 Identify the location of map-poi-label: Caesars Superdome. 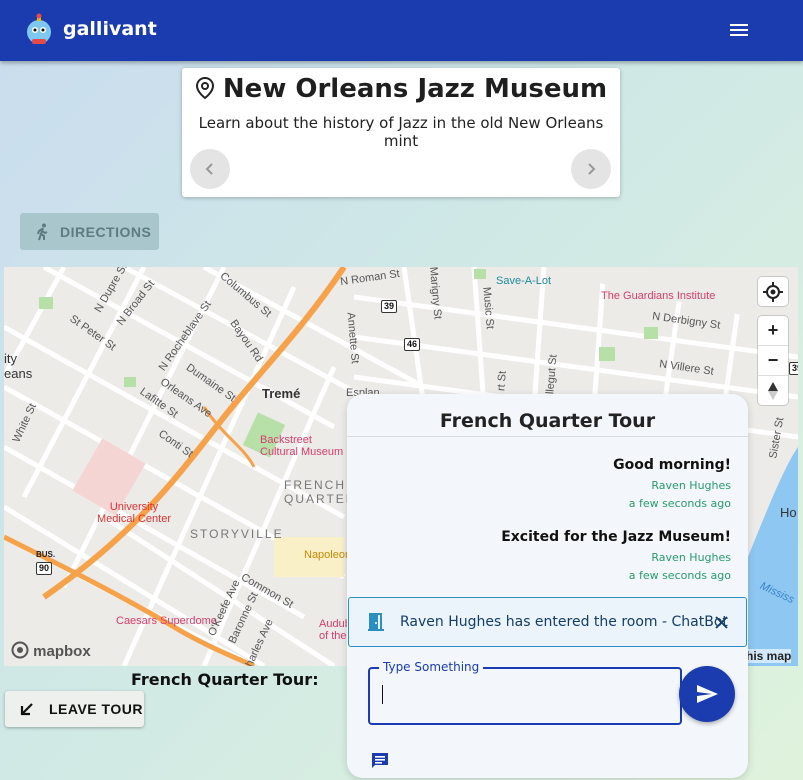
(166, 621).